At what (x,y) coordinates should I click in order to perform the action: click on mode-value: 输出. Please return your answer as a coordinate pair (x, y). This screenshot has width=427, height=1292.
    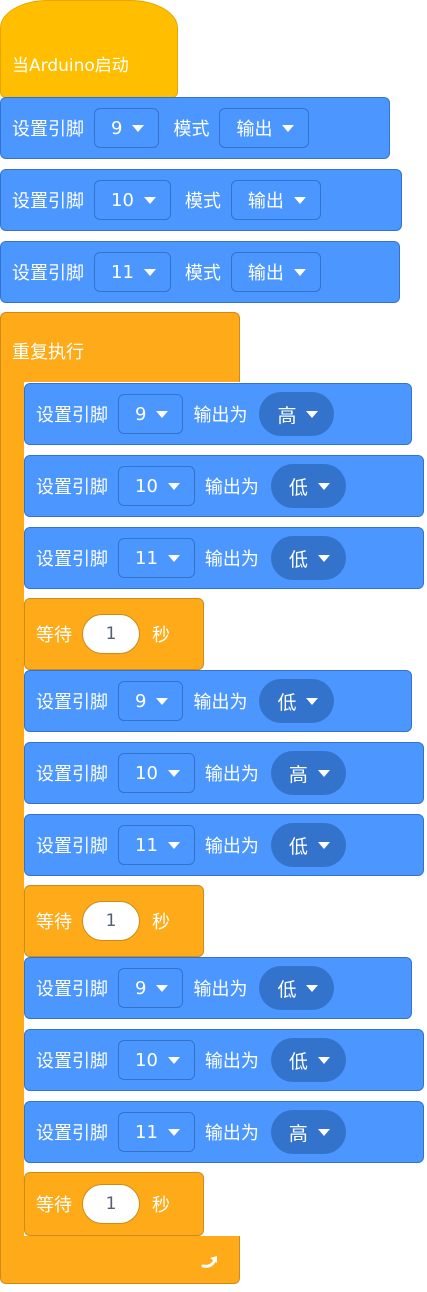
    Looking at the image, I should click on (265, 201).